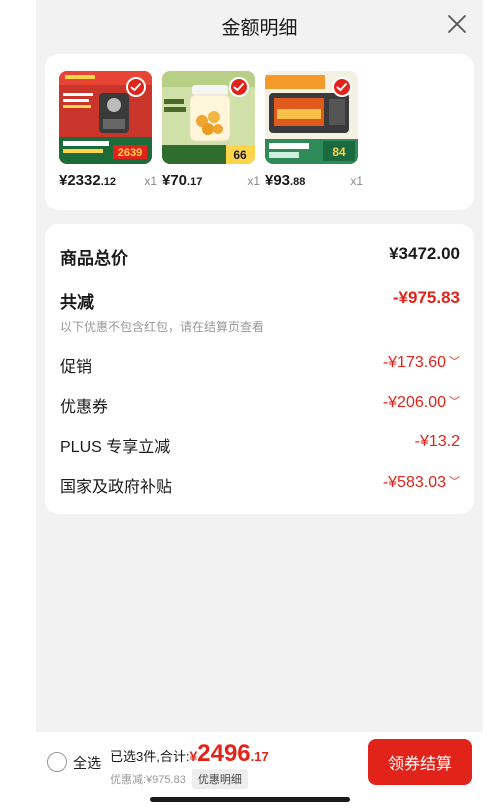  I want to click on sheet-header: 金额明细, so click(259, 25).